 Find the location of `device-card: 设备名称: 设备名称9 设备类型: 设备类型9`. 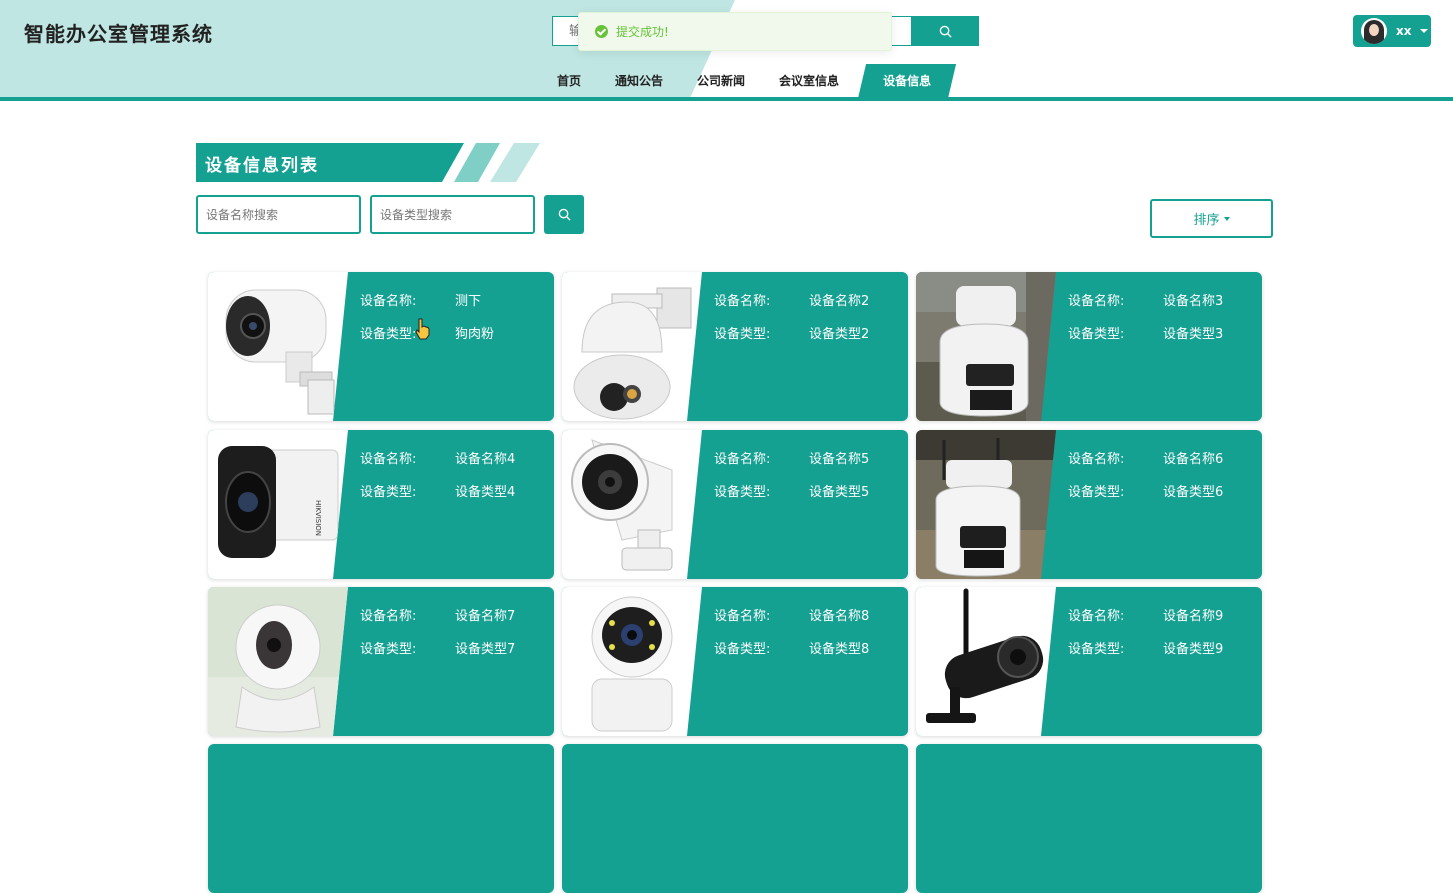

device-card: 设备名称: 设备名称9 设备类型: 设备类型9 is located at coordinates (1089, 661).